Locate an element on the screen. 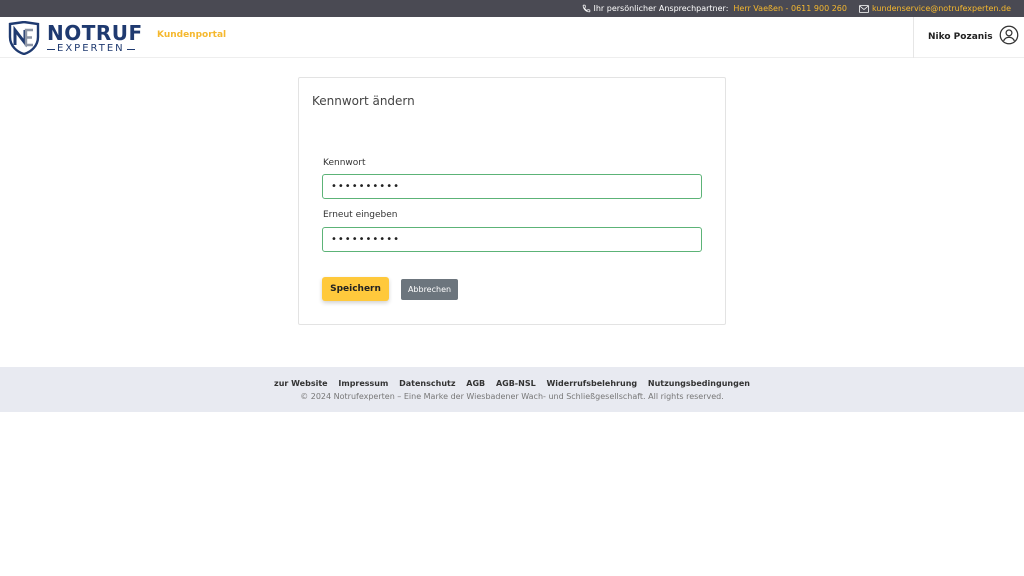 The image size is (1024, 576). user-name: Niko Pozanis is located at coordinates (960, 37).